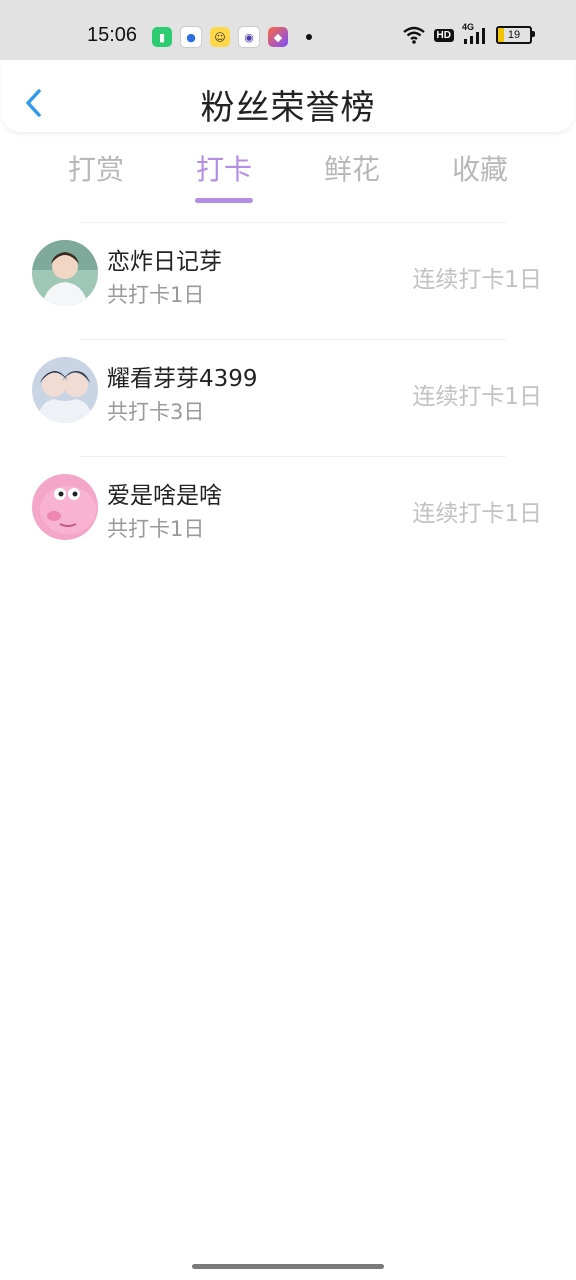 This screenshot has width=576, height=1280. What do you see at coordinates (413, 35) in the screenshot?
I see `wifi-icon` at bounding box center [413, 35].